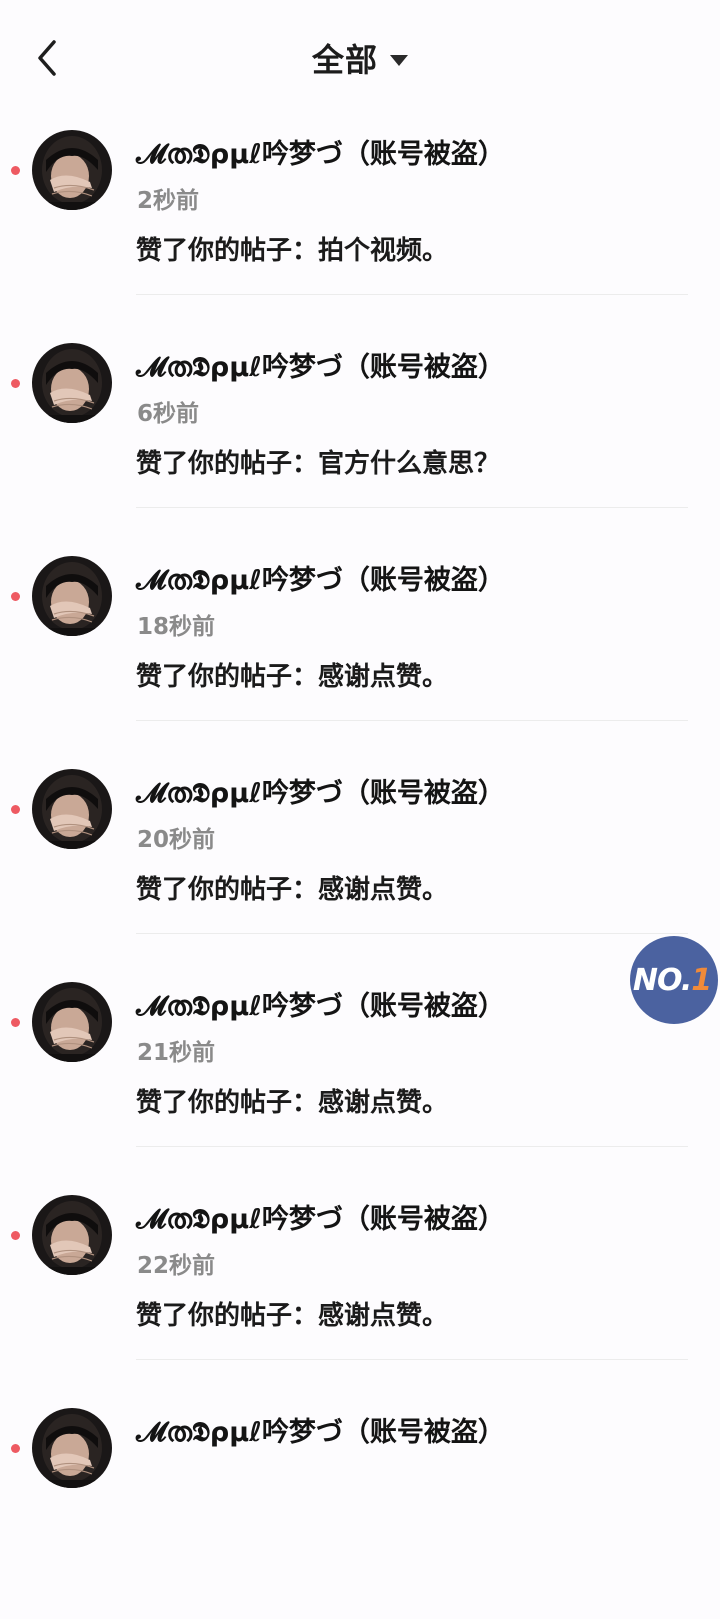 Image resolution: width=720 pixels, height=1619 pixels. I want to click on notification-item: 𝓜ത𝕯ρµℓ吟梦づ（账号被盗） 6秒前 赞了你的帖子：官方什么意思？, so click(360, 447).